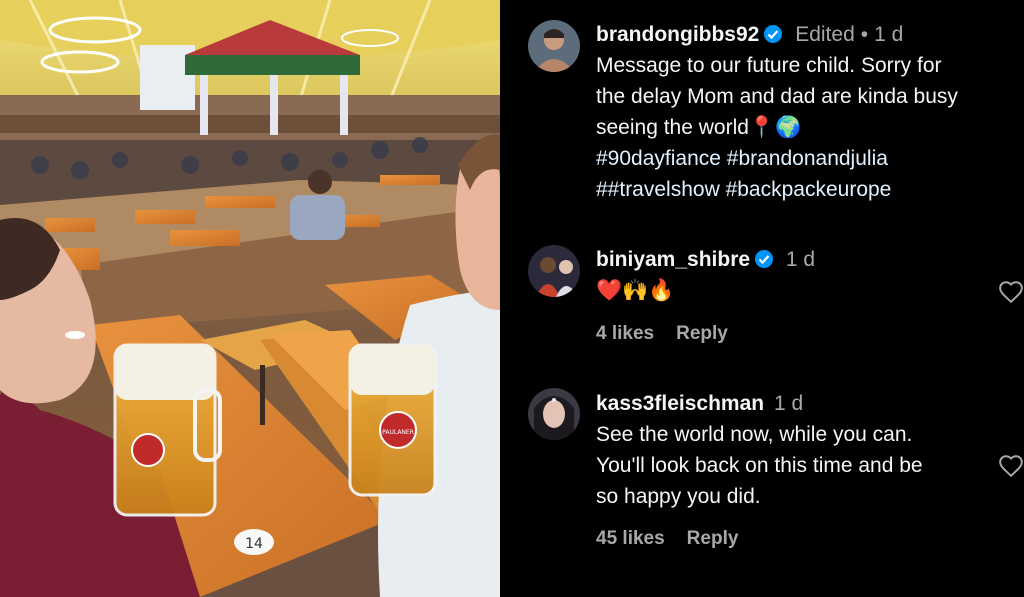 Image resolution: width=1024 pixels, height=597 pixels. I want to click on comment-text-line: See the world now, while you can., so click(754, 434).